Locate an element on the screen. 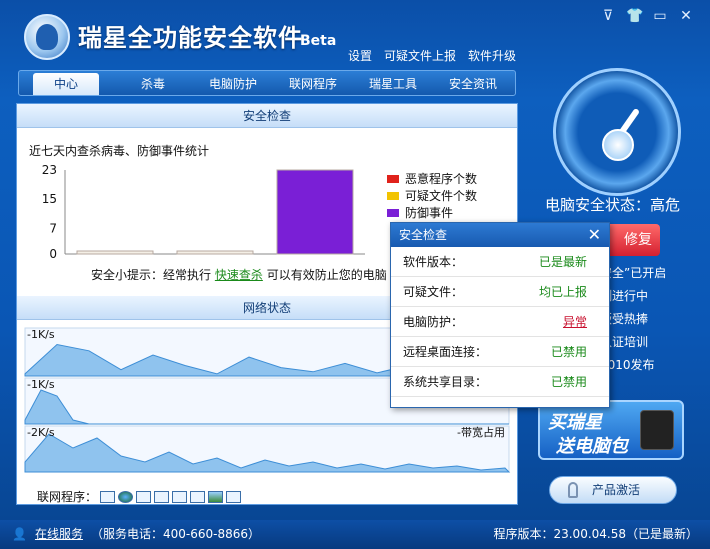  y-tick-label: 23 is located at coordinates (49, 170).